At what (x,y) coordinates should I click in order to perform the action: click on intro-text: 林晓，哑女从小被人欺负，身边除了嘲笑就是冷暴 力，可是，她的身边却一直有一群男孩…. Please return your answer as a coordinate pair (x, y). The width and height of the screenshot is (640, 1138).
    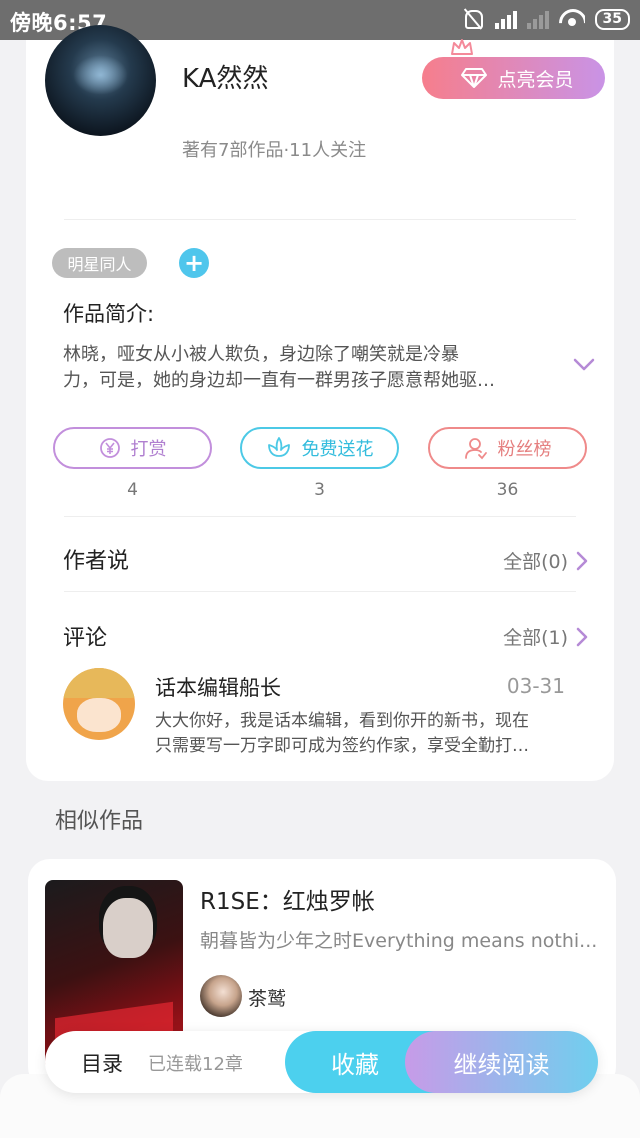
    Looking at the image, I should click on (308, 368).